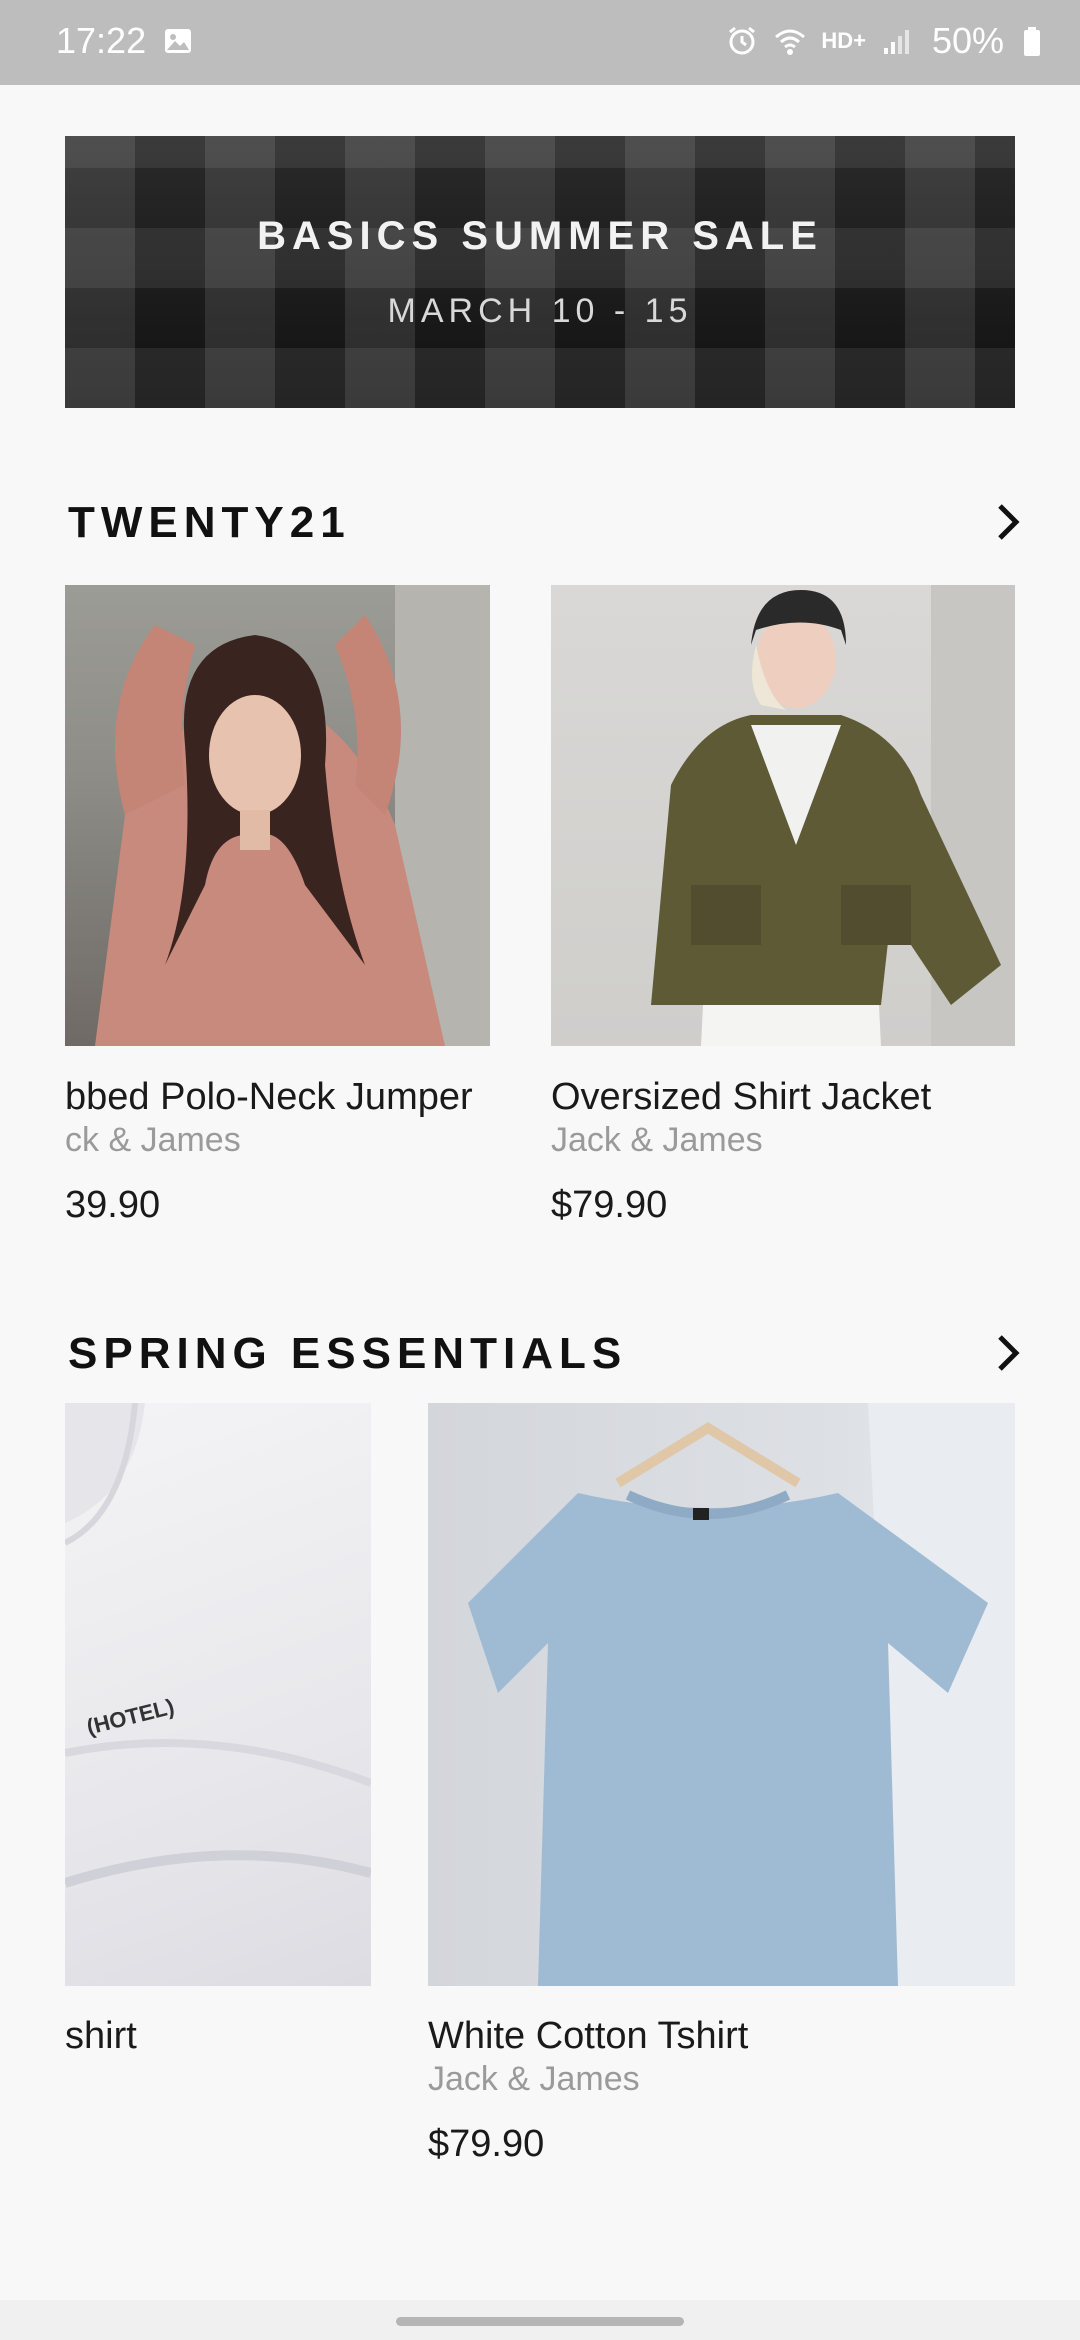 The width and height of the screenshot is (1080, 2340). Describe the element at coordinates (967, 40) in the screenshot. I see `battery-percentage: 50%` at that location.